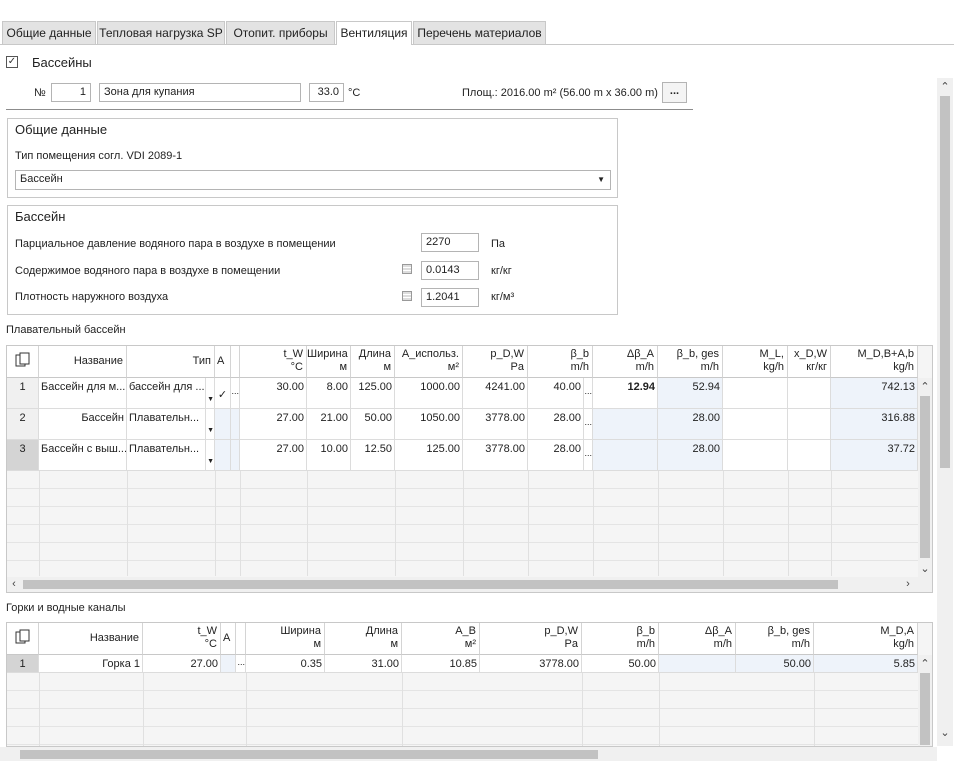 The image size is (954, 761). Describe the element at coordinates (531, 664) in the screenshot. I see `slide-pdw-cell: 3778.00` at that location.